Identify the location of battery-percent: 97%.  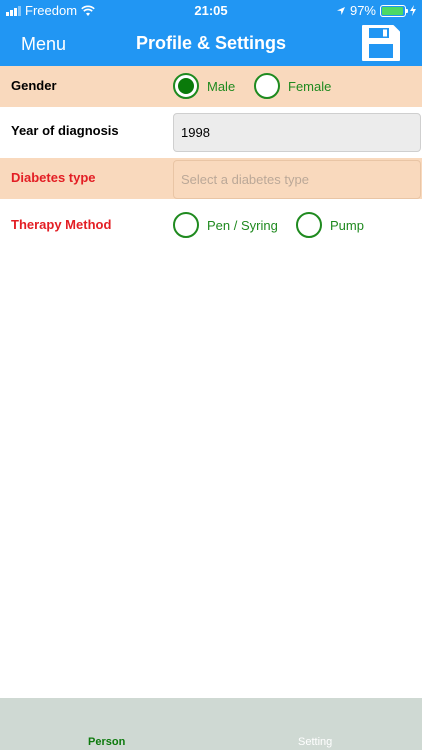
(362, 10).